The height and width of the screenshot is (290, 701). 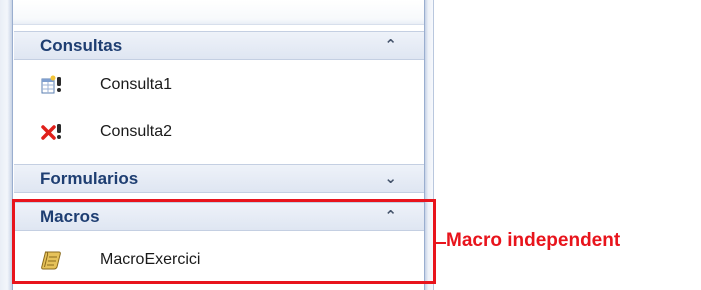 I want to click on group-header-macros: Macros ⌃, so click(x=219, y=216).